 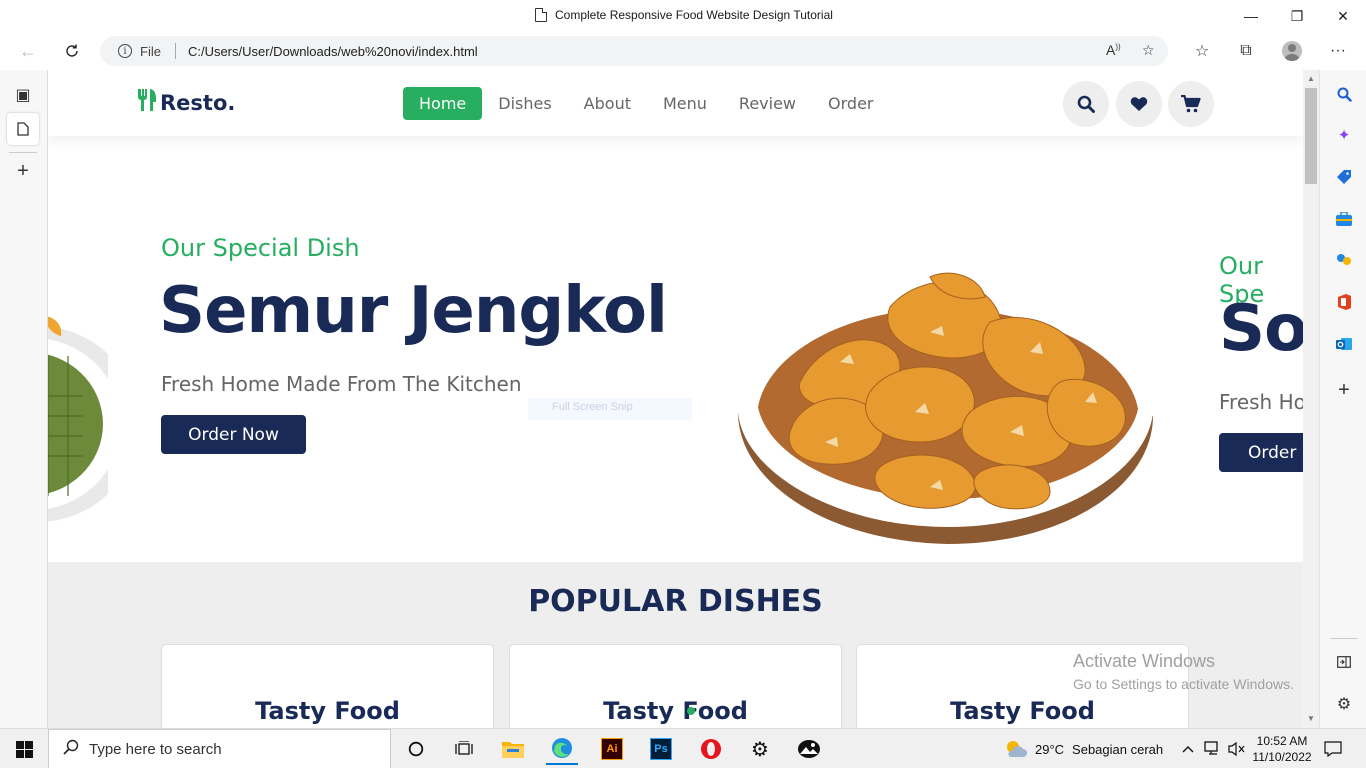 What do you see at coordinates (949, 409) in the screenshot?
I see `semur-jengkol-dish-image` at bounding box center [949, 409].